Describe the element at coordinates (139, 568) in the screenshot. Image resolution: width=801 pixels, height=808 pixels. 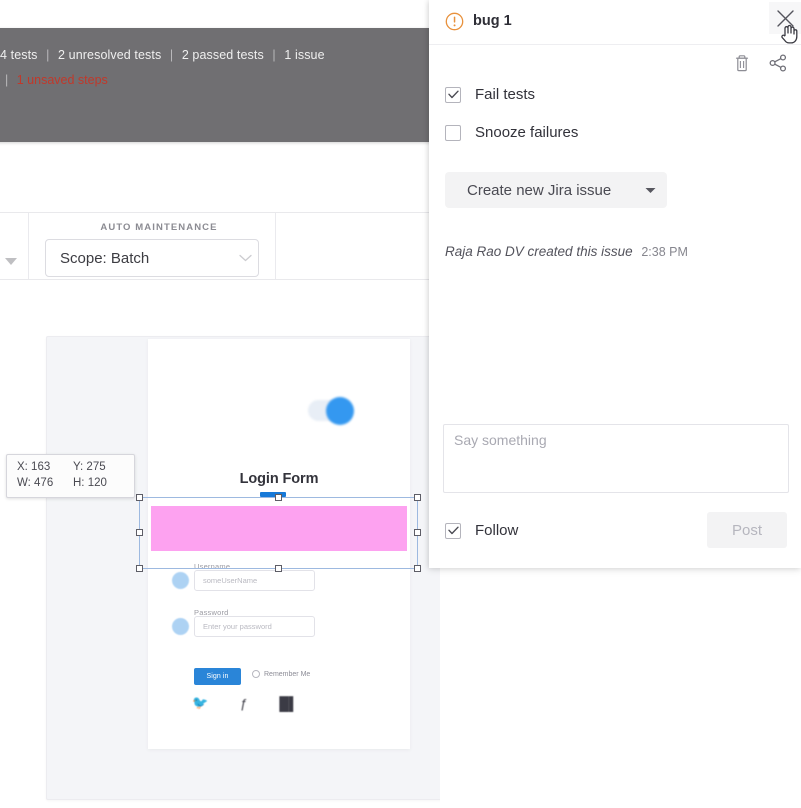
I see `resize-handle-sw` at that location.